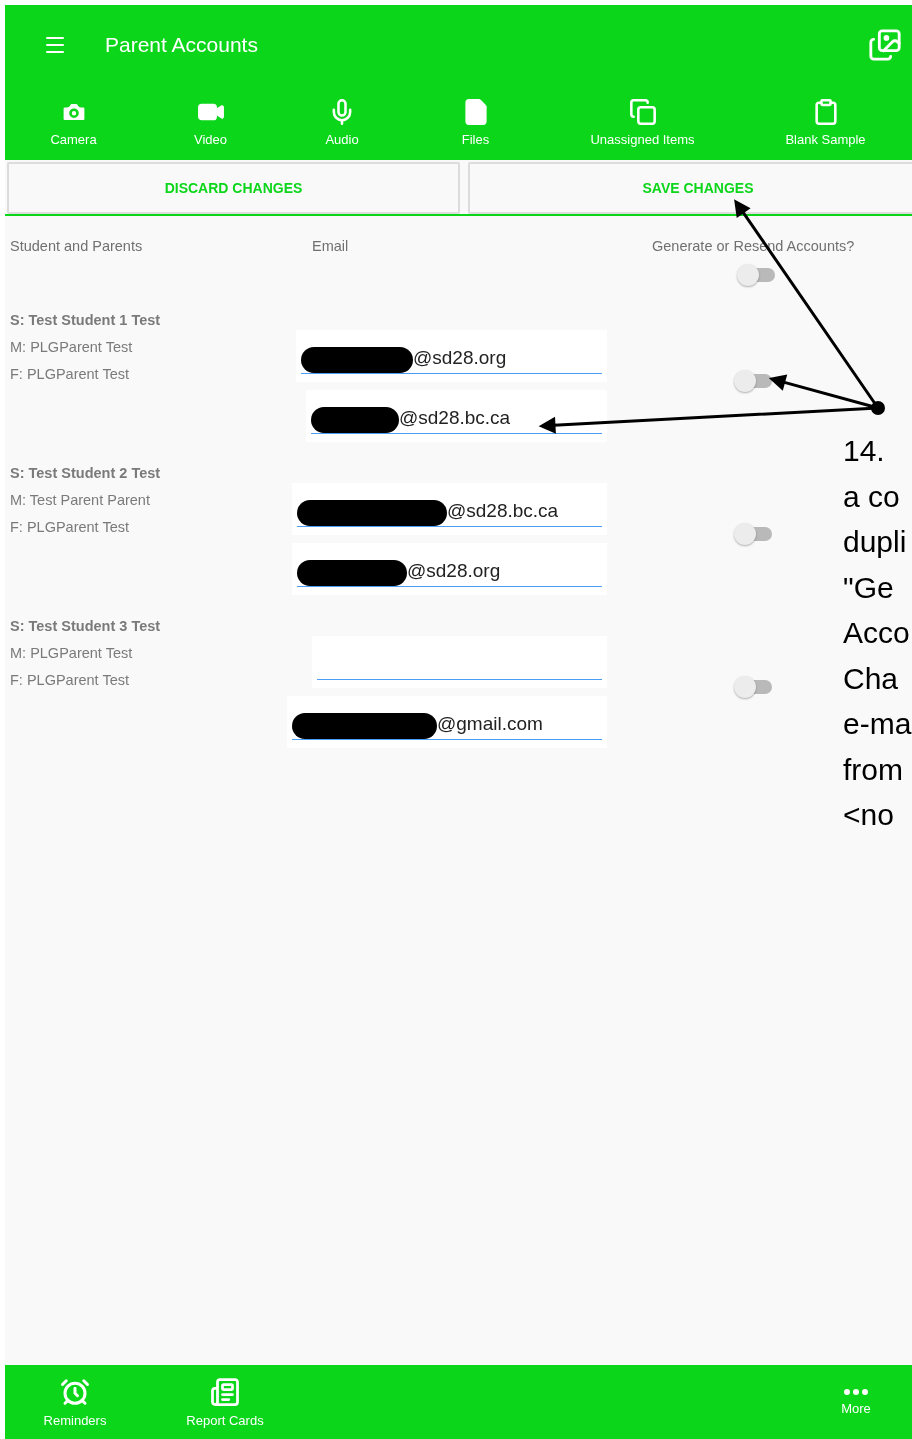 This screenshot has width=912, height=1439. I want to click on toolbar-button: Camera, so click(73, 122).